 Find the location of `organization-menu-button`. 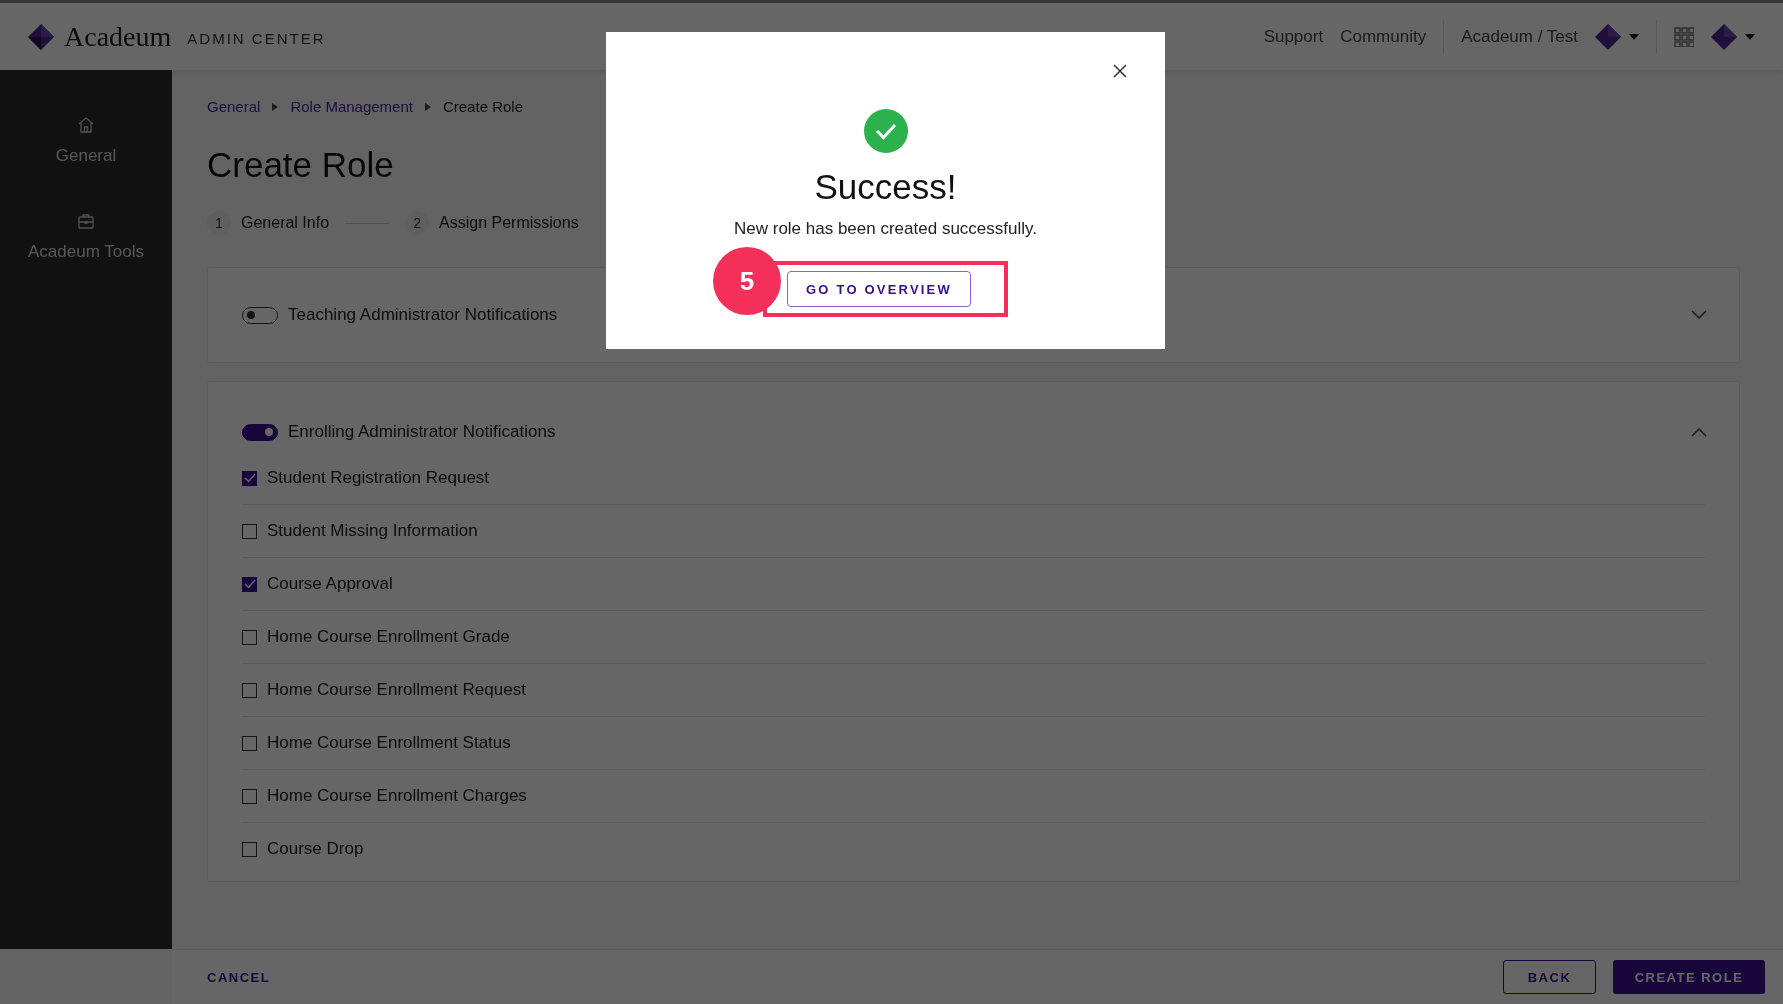

organization-menu-button is located at coordinates (1617, 36).